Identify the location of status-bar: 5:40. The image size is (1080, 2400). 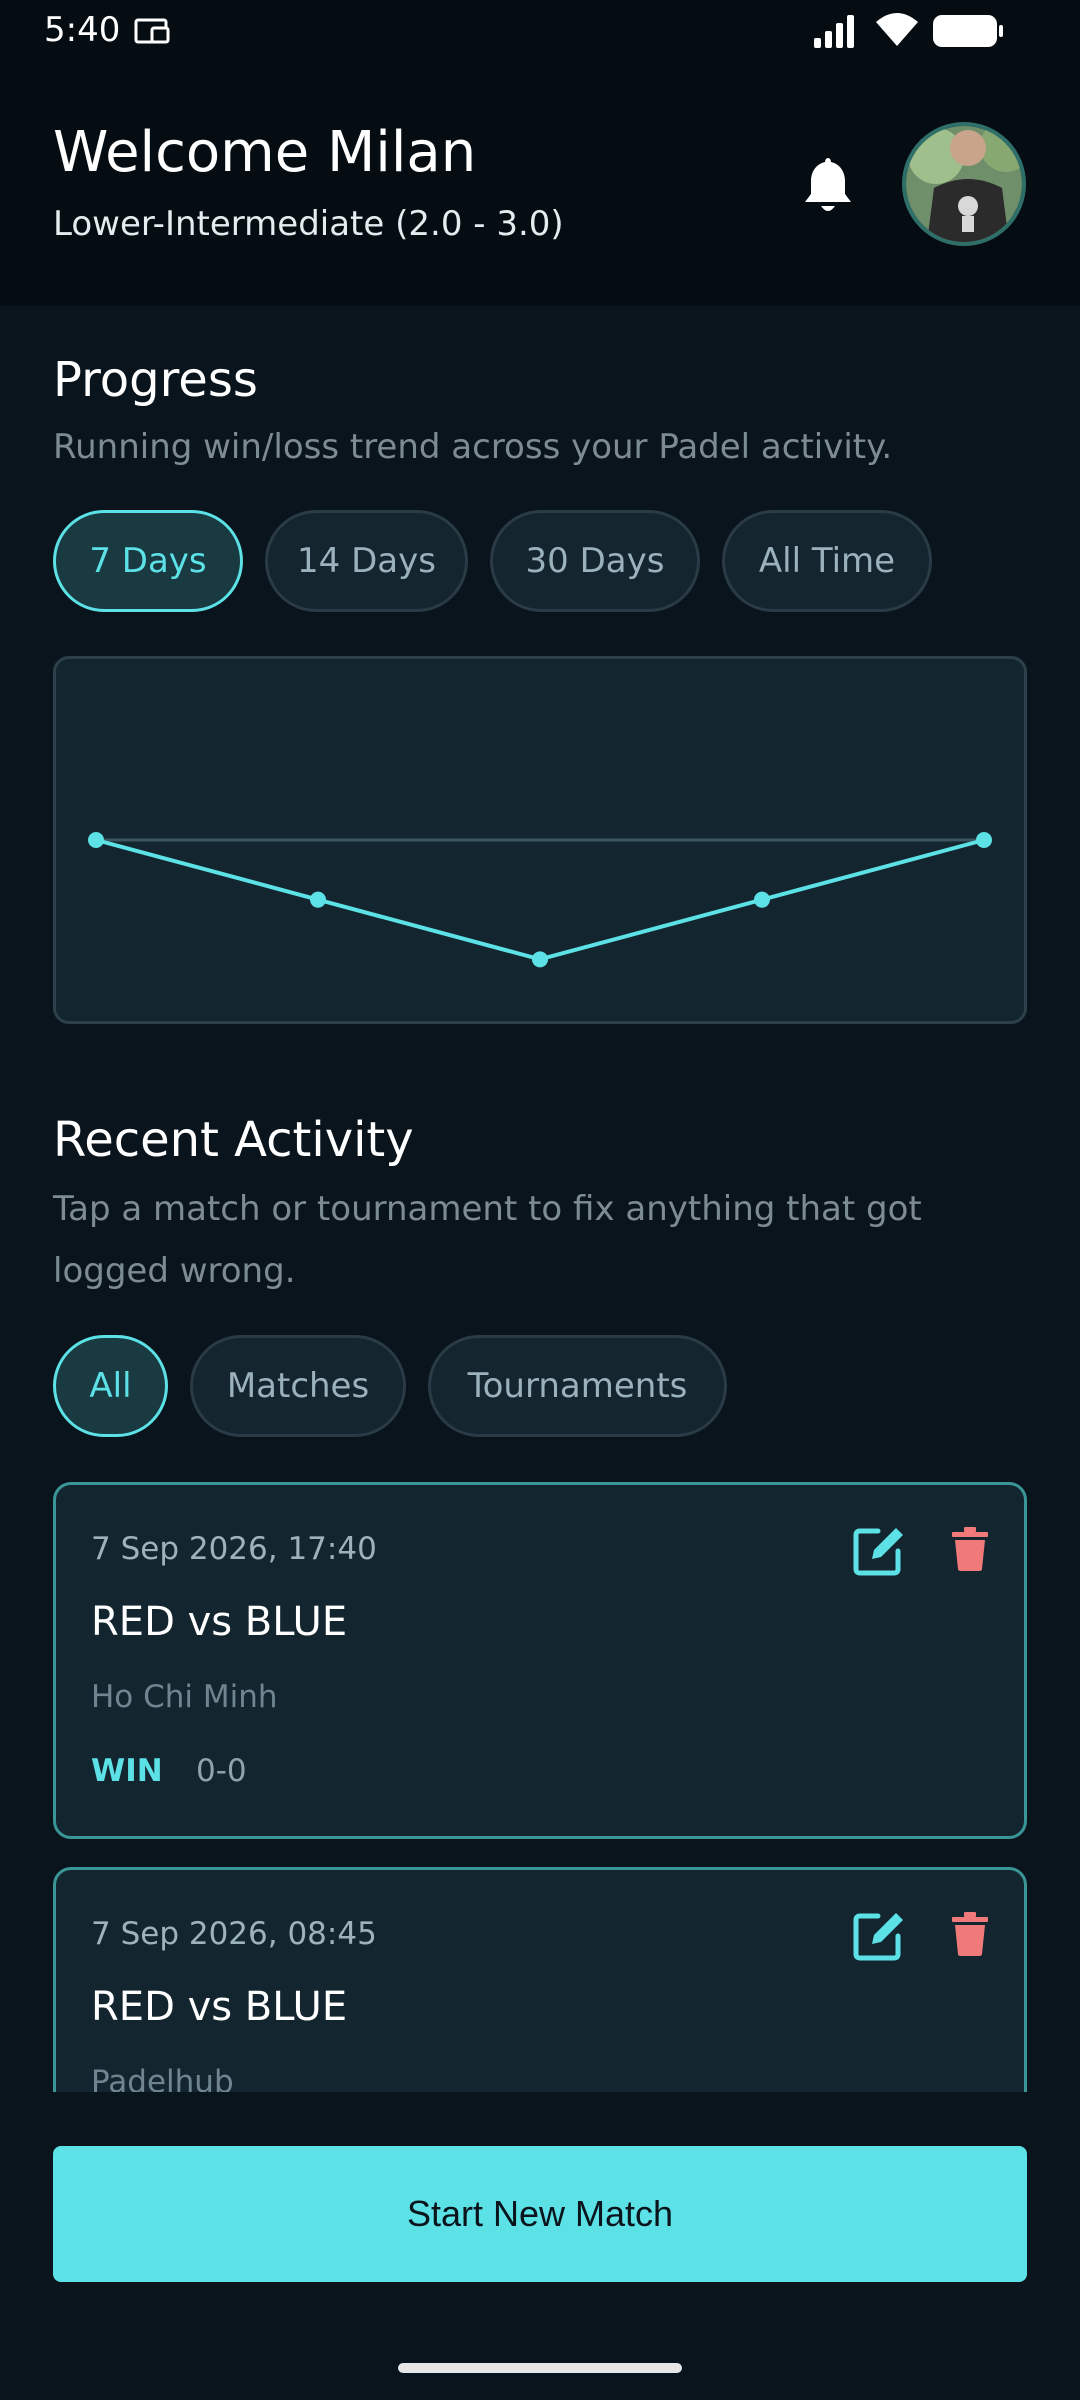
(540, 31).